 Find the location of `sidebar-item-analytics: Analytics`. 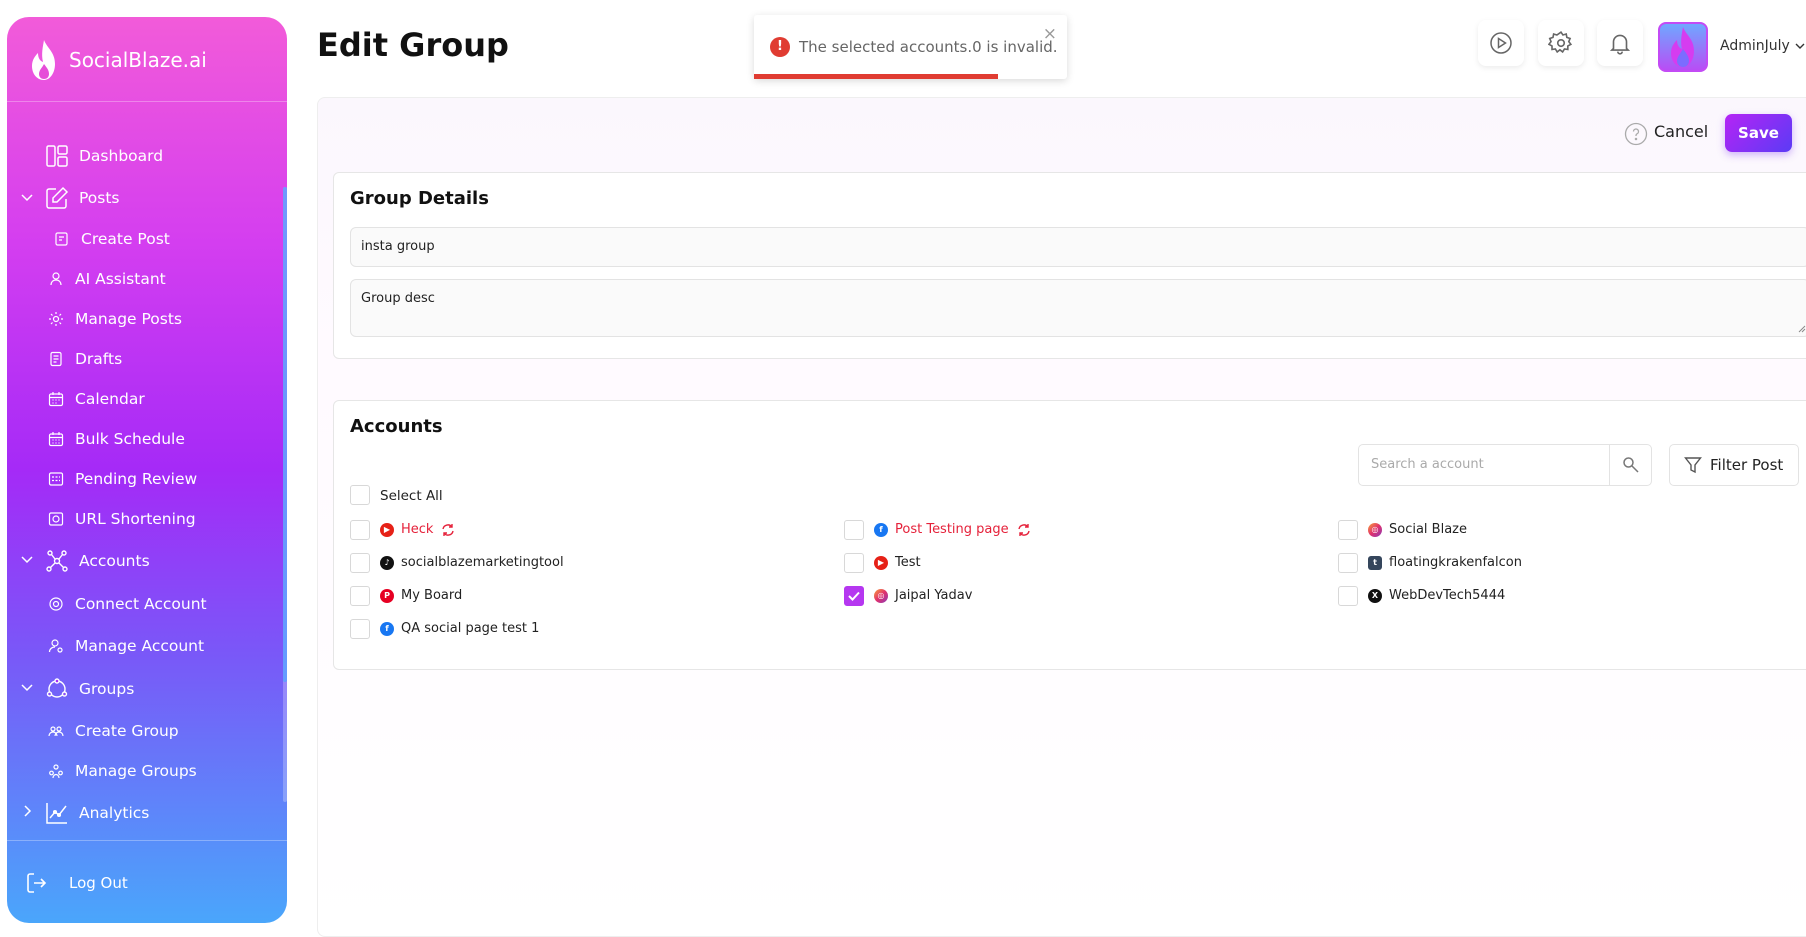

sidebar-item-analytics: Analytics is located at coordinates (142, 813).